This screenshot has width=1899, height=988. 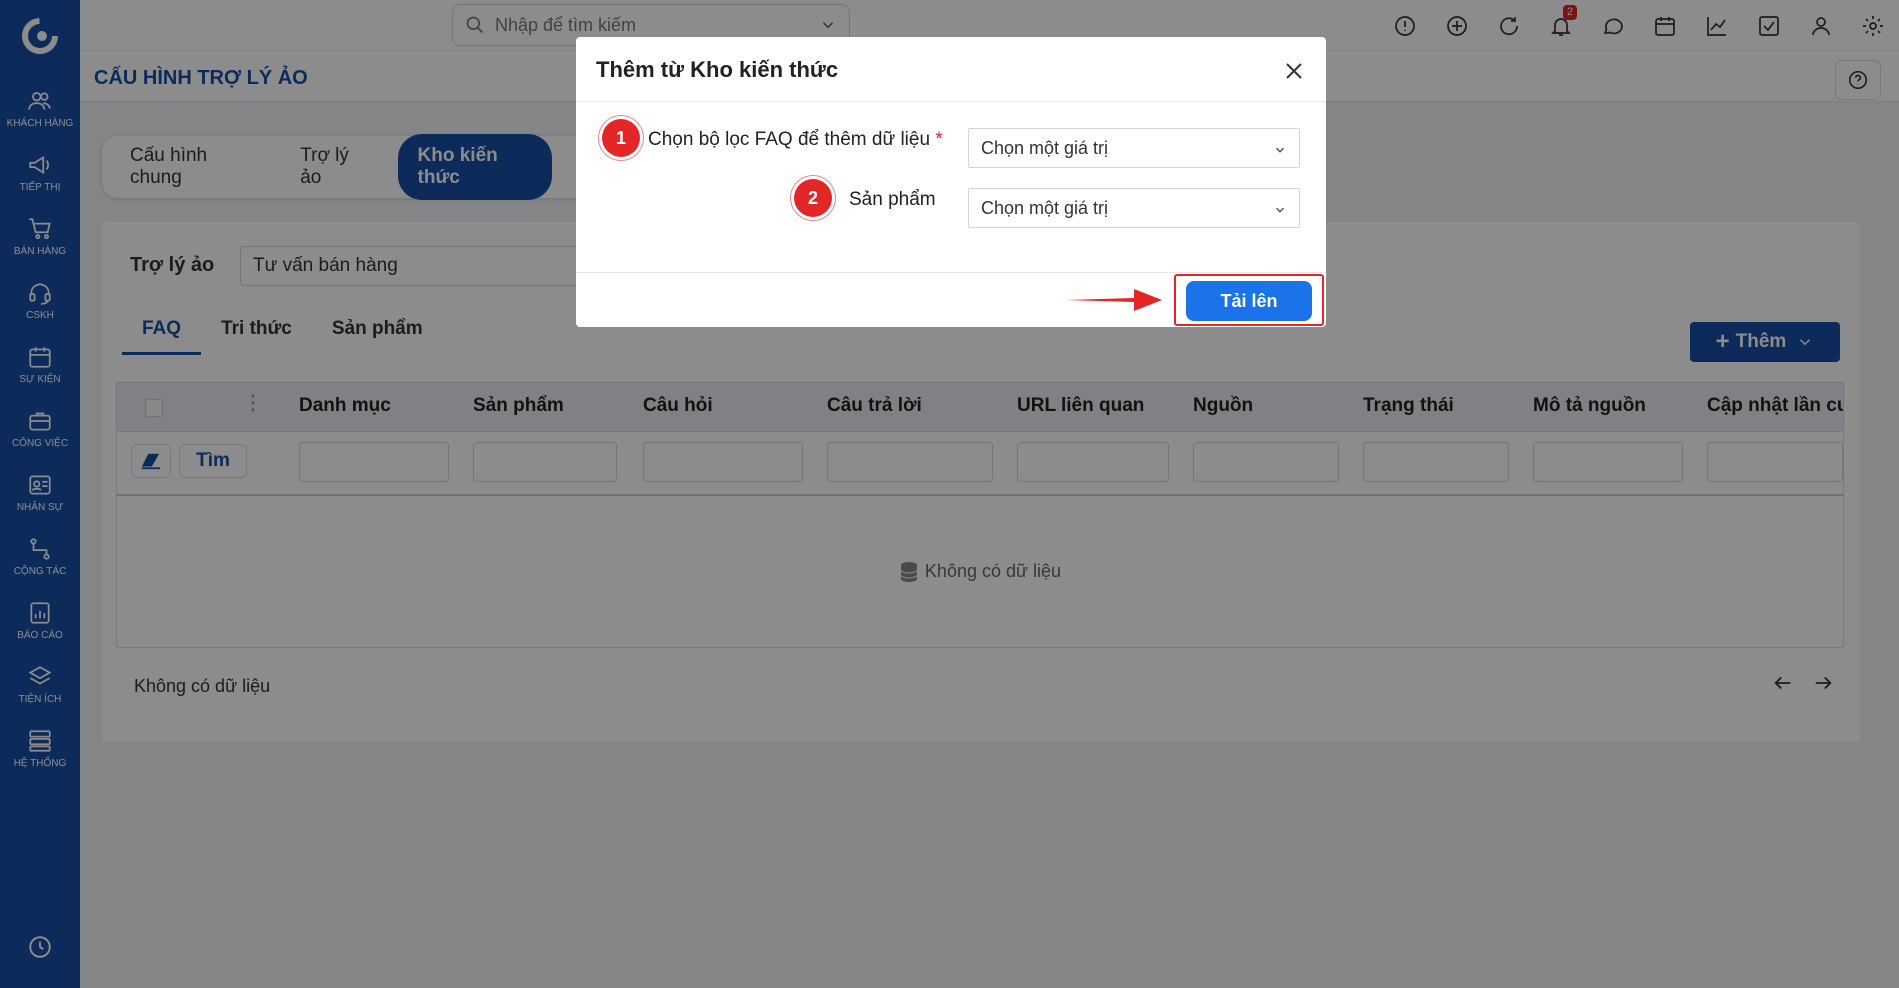 I want to click on step-marker: 1, so click(x=621, y=138).